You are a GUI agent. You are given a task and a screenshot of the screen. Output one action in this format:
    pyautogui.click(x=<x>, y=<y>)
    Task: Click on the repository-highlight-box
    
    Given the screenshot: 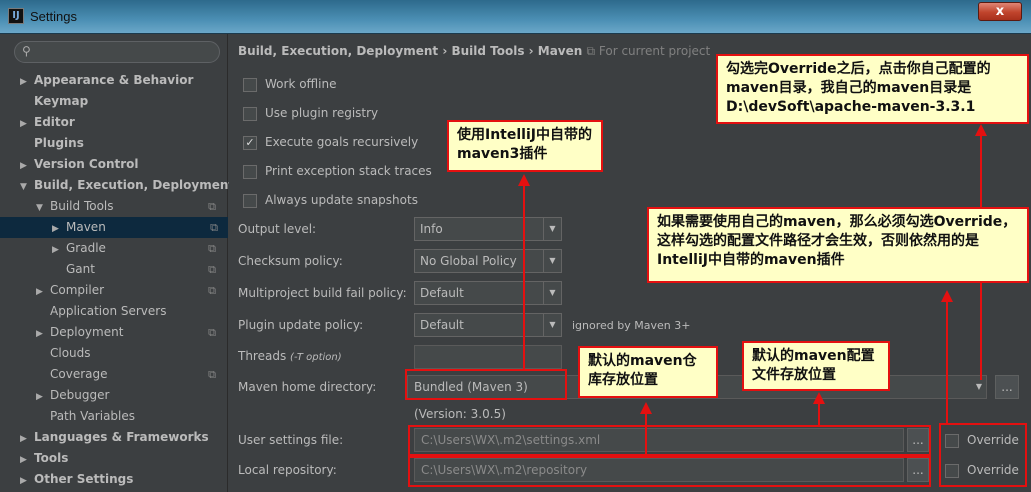 What is the action you would take?
    pyautogui.click(x=669, y=471)
    